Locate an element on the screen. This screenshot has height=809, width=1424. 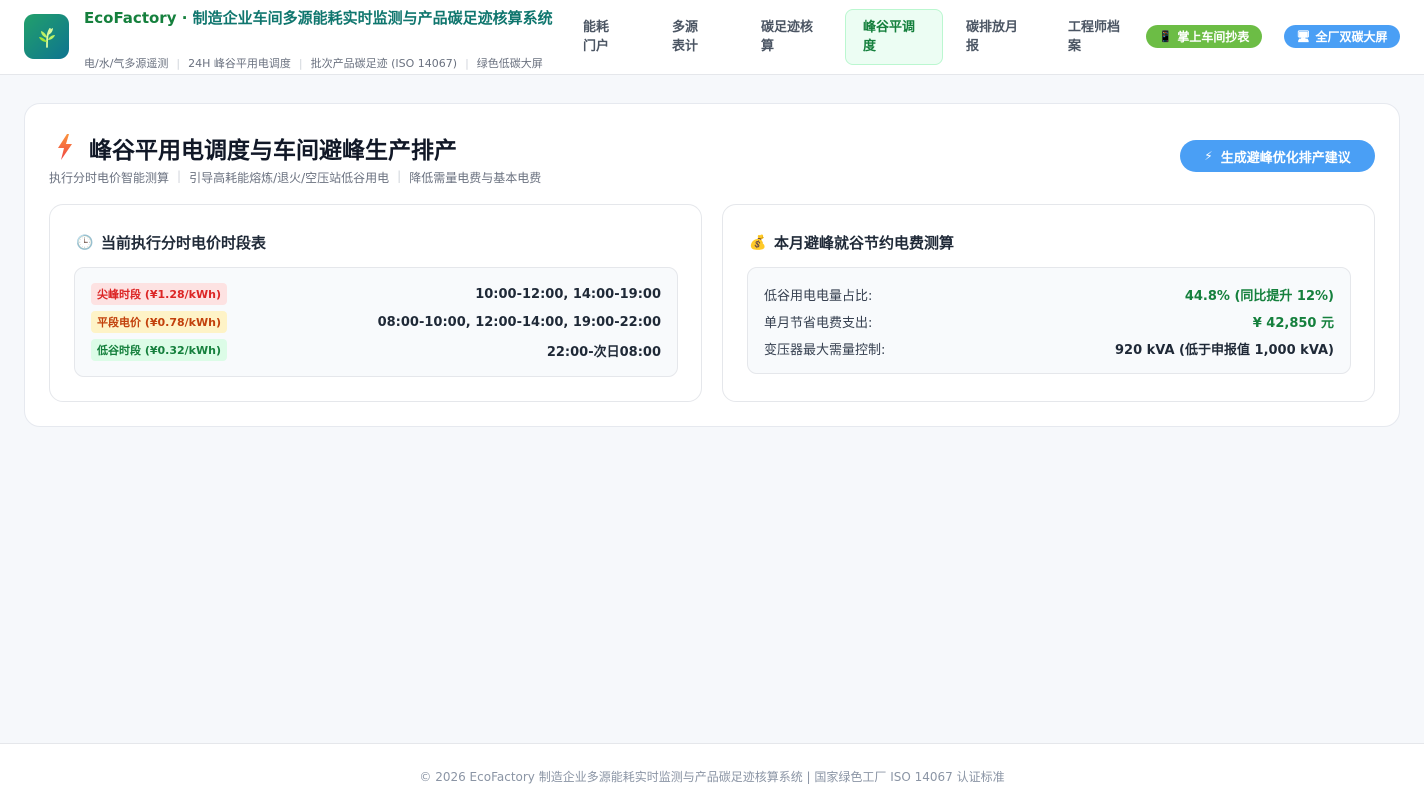
savings-panel-title: 本月避峰就谷节约电费测算 is located at coordinates (864, 243).